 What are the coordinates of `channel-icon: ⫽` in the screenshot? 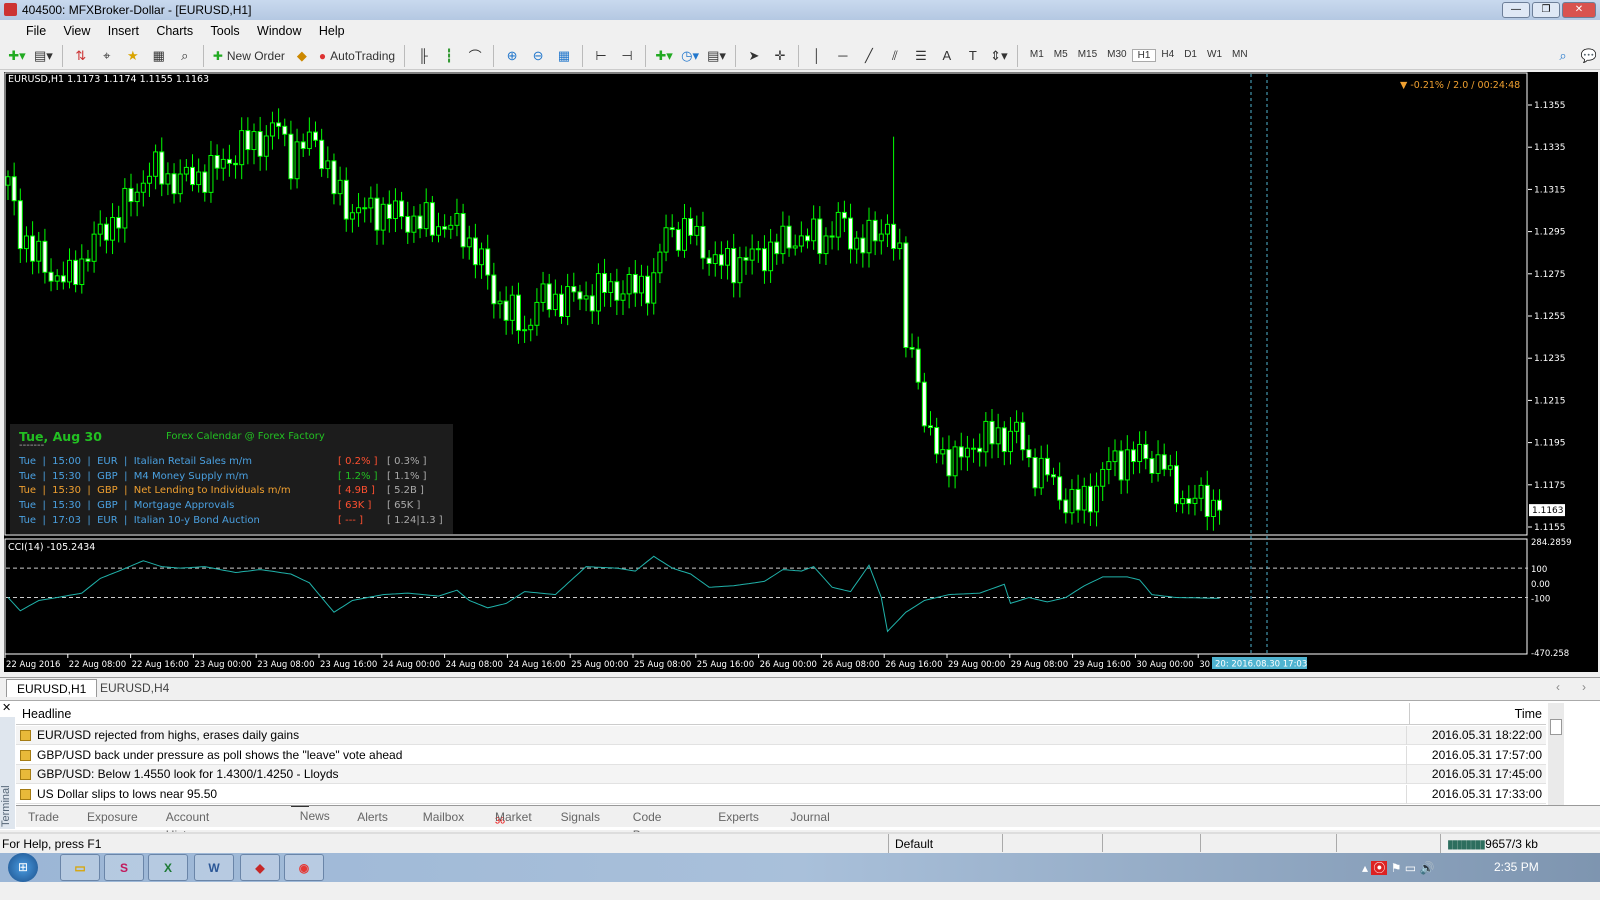 It's located at (895, 56).